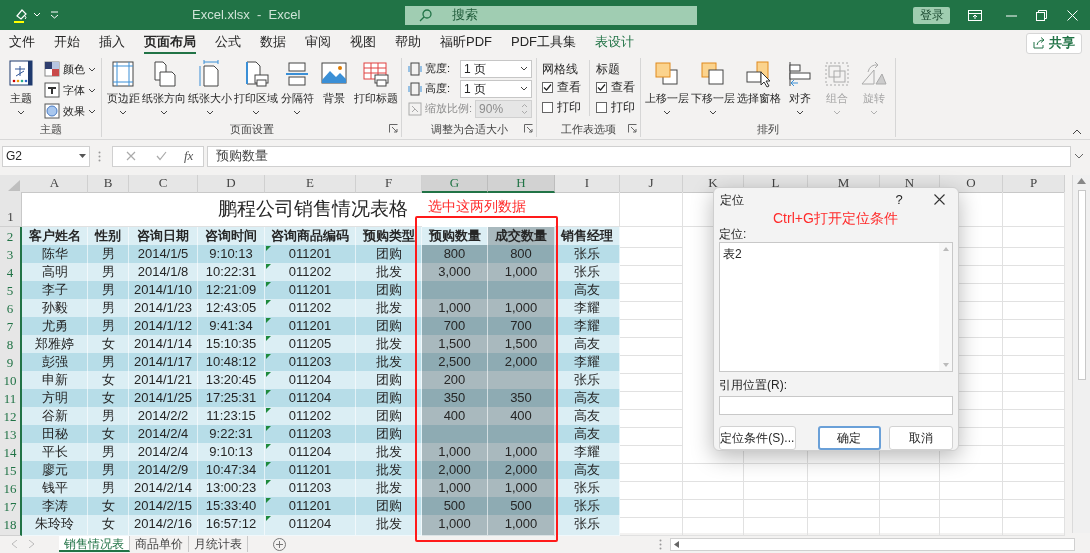 This screenshot has width=1090, height=553. I want to click on ribbon-display-icon, so click(975, 15).